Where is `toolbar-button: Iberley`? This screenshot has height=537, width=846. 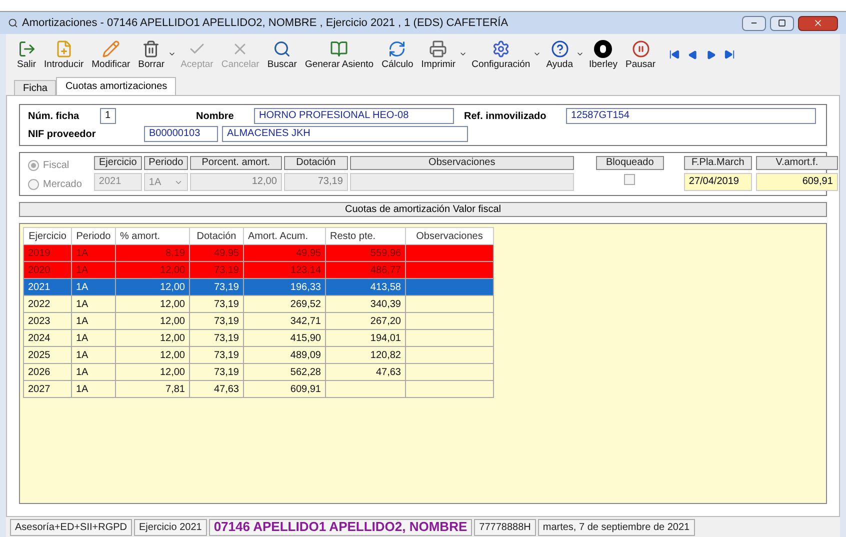 toolbar-button: Iberley is located at coordinates (603, 56).